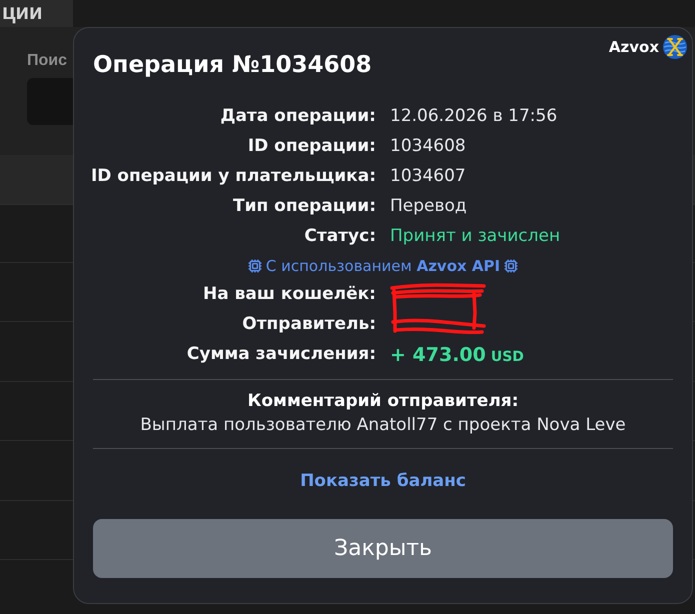 The height and width of the screenshot is (614, 695). What do you see at coordinates (382, 401) in the screenshot?
I see `comment-title: Комментарий отправителя:` at bounding box center [382, 401].